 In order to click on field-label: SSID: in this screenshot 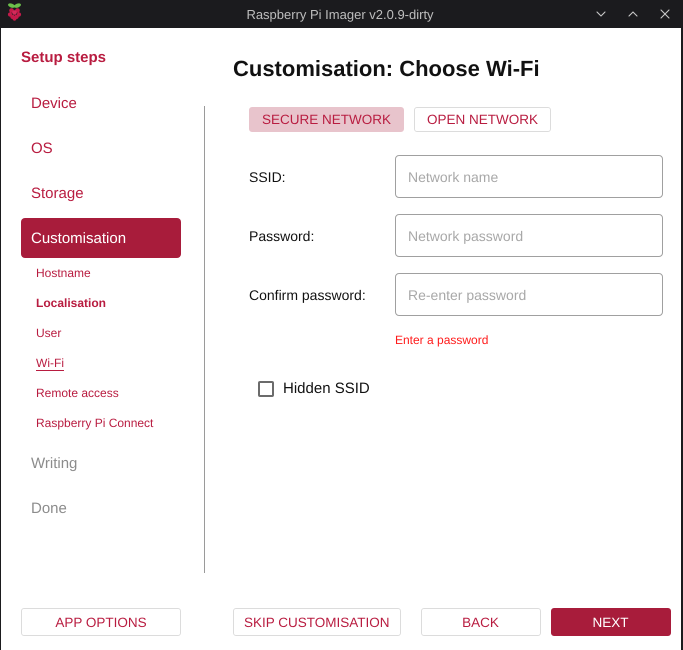, I will do `click(267, 176)`.